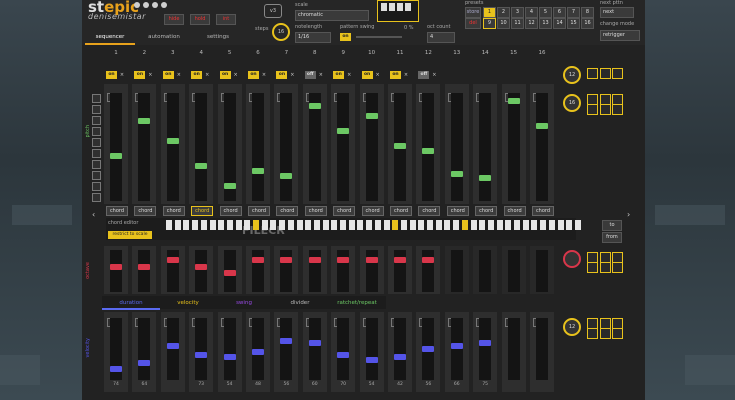 This screenshot has height=400, width=735. Describe the element at coordinates (398, 11) in the screenshot. I see `pattern-grid-icon` at that location.